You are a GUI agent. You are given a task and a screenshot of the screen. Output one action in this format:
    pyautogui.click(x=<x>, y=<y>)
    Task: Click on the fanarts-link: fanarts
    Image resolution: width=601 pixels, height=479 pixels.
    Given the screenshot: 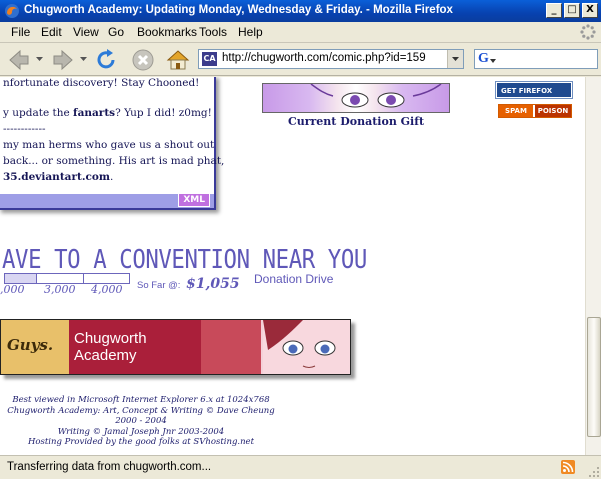 What is the action you would take?
    pyautogui.click(x=94, y=113)
    